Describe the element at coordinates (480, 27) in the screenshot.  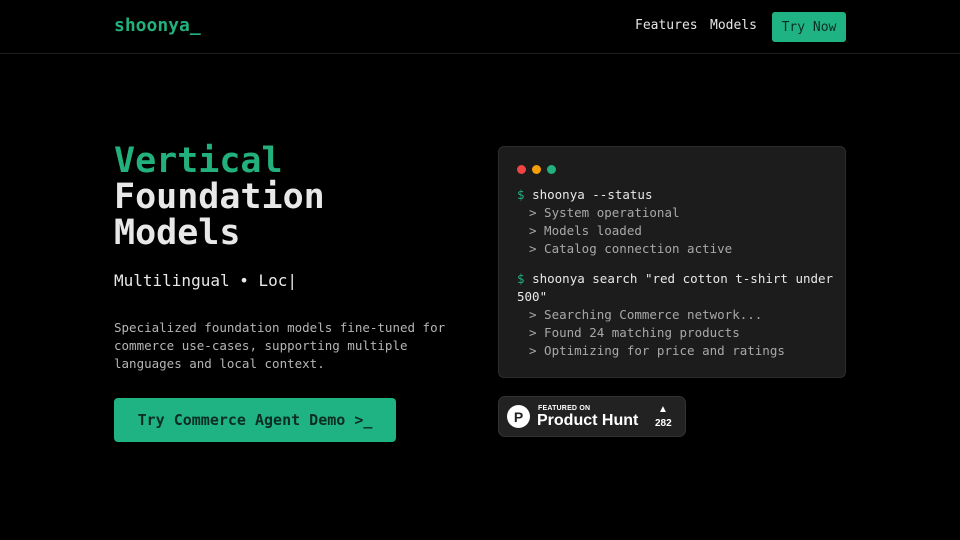
I see `top-navbar: shoonya_ Features Models Try Now` at that location.